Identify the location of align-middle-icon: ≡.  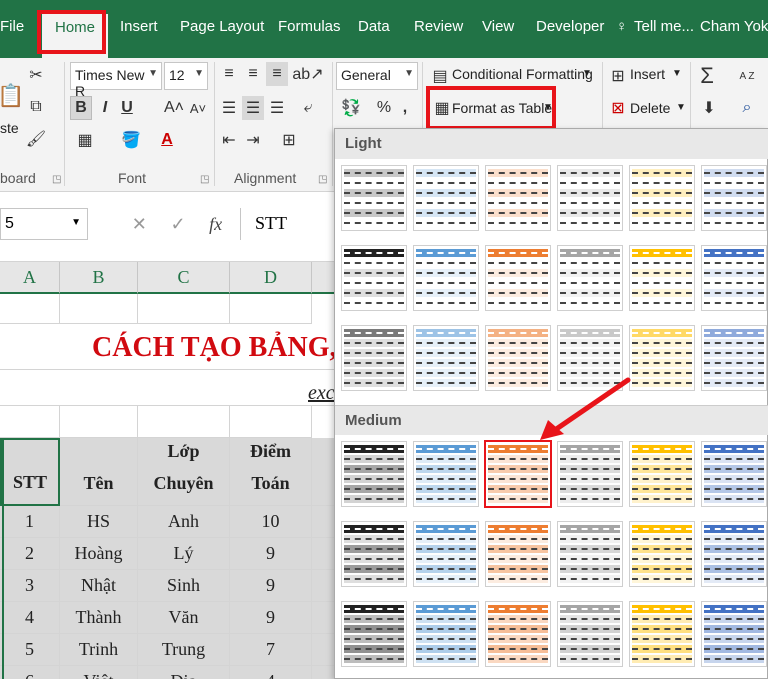
(253, 74).